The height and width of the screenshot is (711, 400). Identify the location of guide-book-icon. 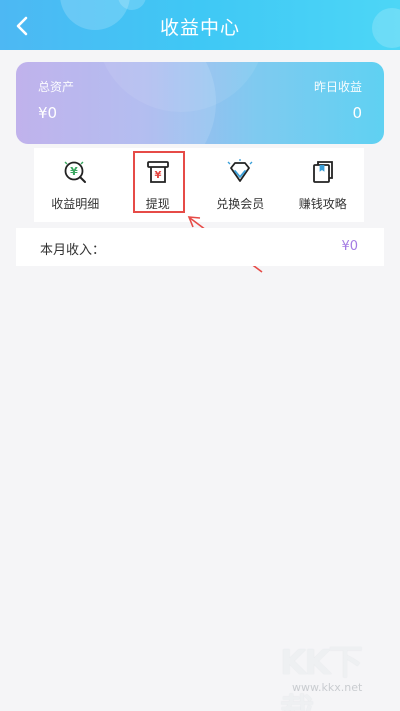
(323, 172).